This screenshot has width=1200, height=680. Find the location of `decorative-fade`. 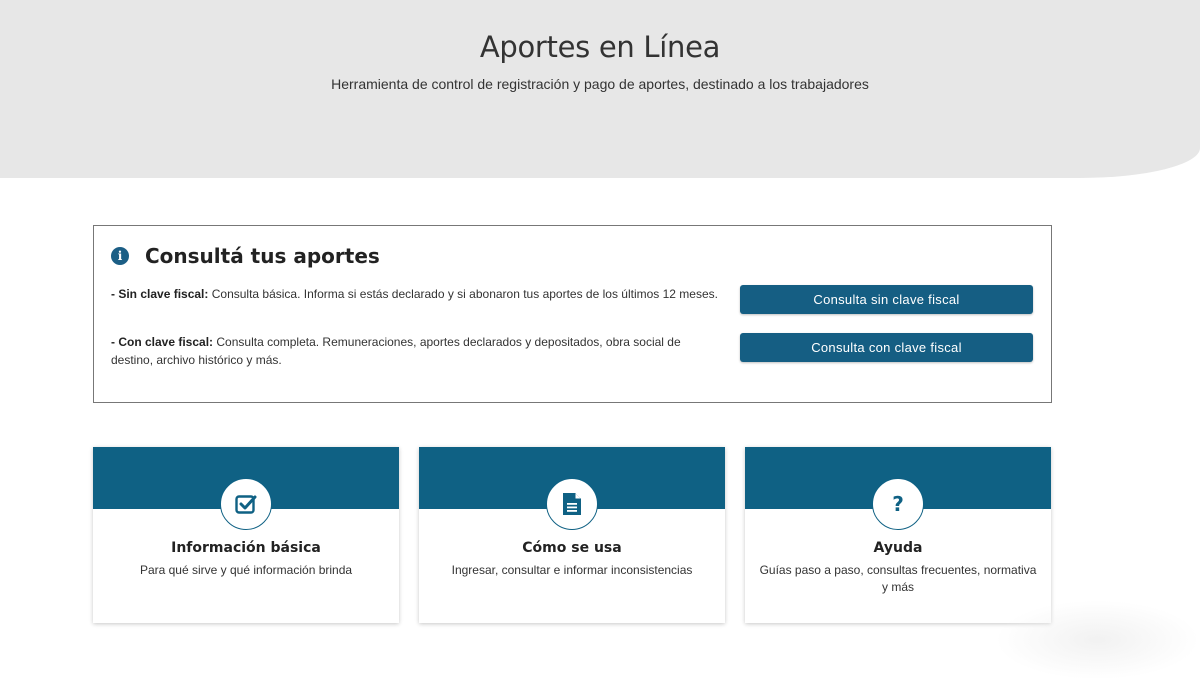

decorative-fade is located at coordinates (1097, 640).